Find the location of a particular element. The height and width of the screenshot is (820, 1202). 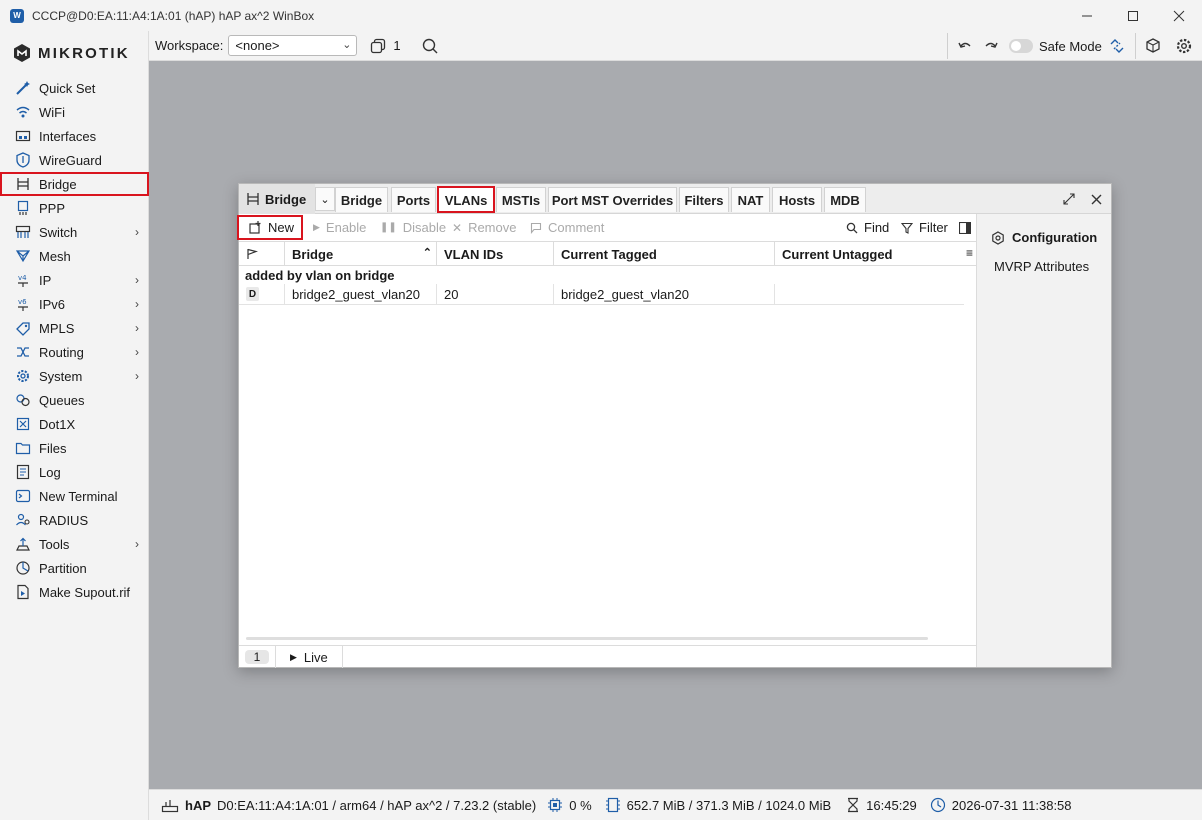

flag-column-header is located at coordinates (262, 254).